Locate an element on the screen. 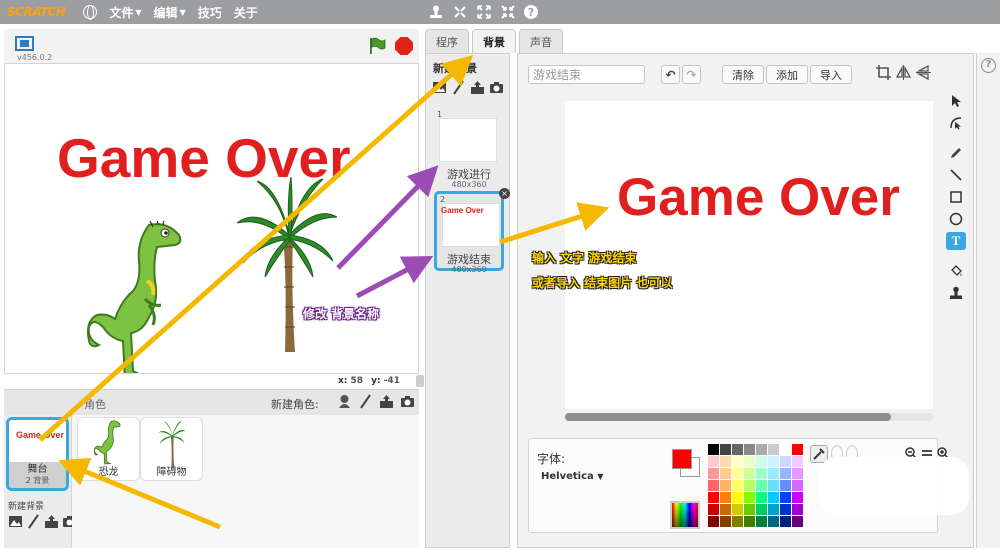 Image resolution: width=1000 pixels, height=550 pixels. primary-color-swatch is located at coordinates (682, 459).